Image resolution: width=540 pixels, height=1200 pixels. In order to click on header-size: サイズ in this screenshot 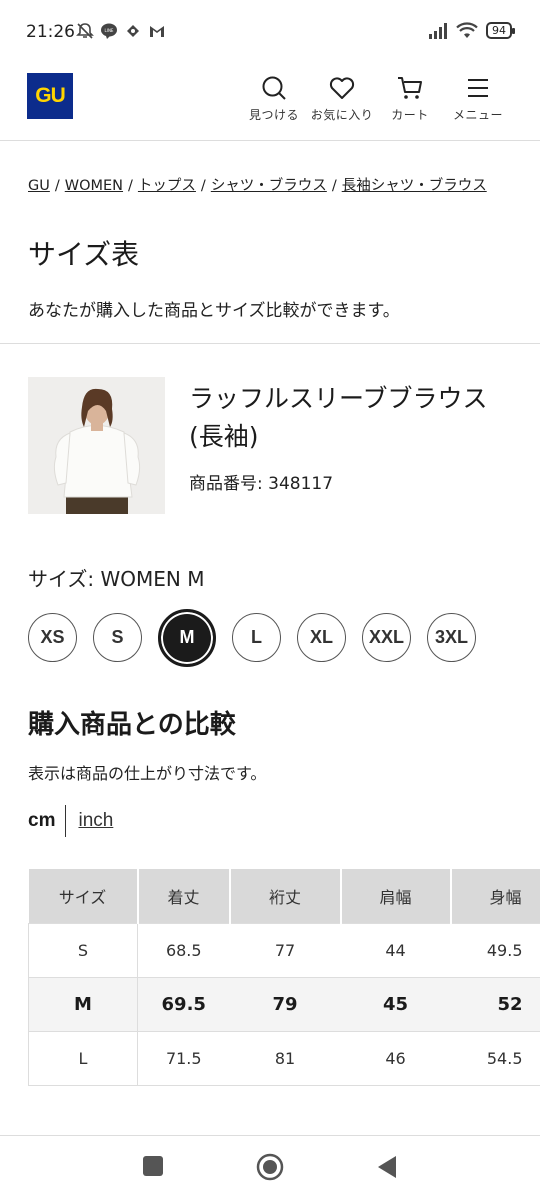, I will do `click(83, 896)`.